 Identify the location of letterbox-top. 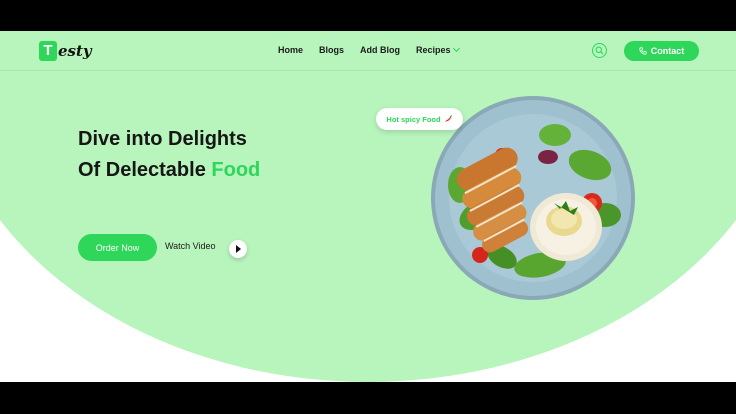
(368, 15).